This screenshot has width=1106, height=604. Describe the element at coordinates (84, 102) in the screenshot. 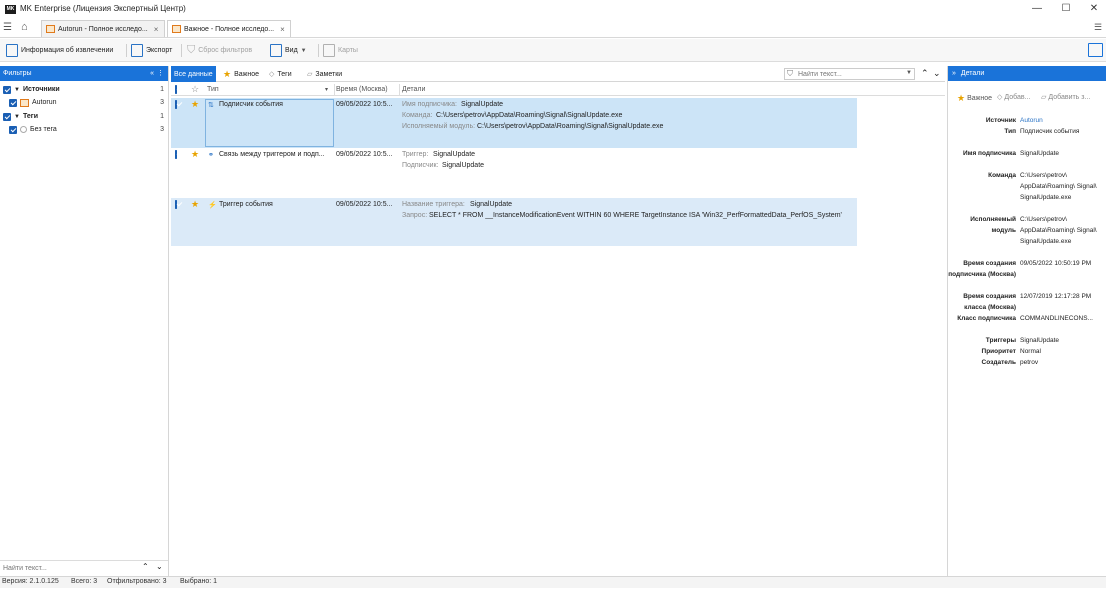

I see `filter-node-autorun: Autorun 3` at that location.